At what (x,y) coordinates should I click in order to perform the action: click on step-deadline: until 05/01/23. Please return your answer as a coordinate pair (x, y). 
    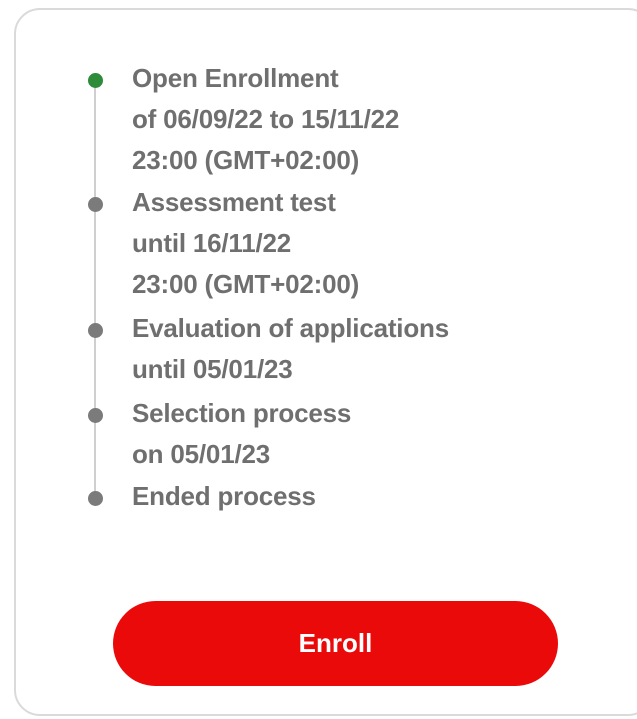
    Looking at the image, I should click on (212, 369).